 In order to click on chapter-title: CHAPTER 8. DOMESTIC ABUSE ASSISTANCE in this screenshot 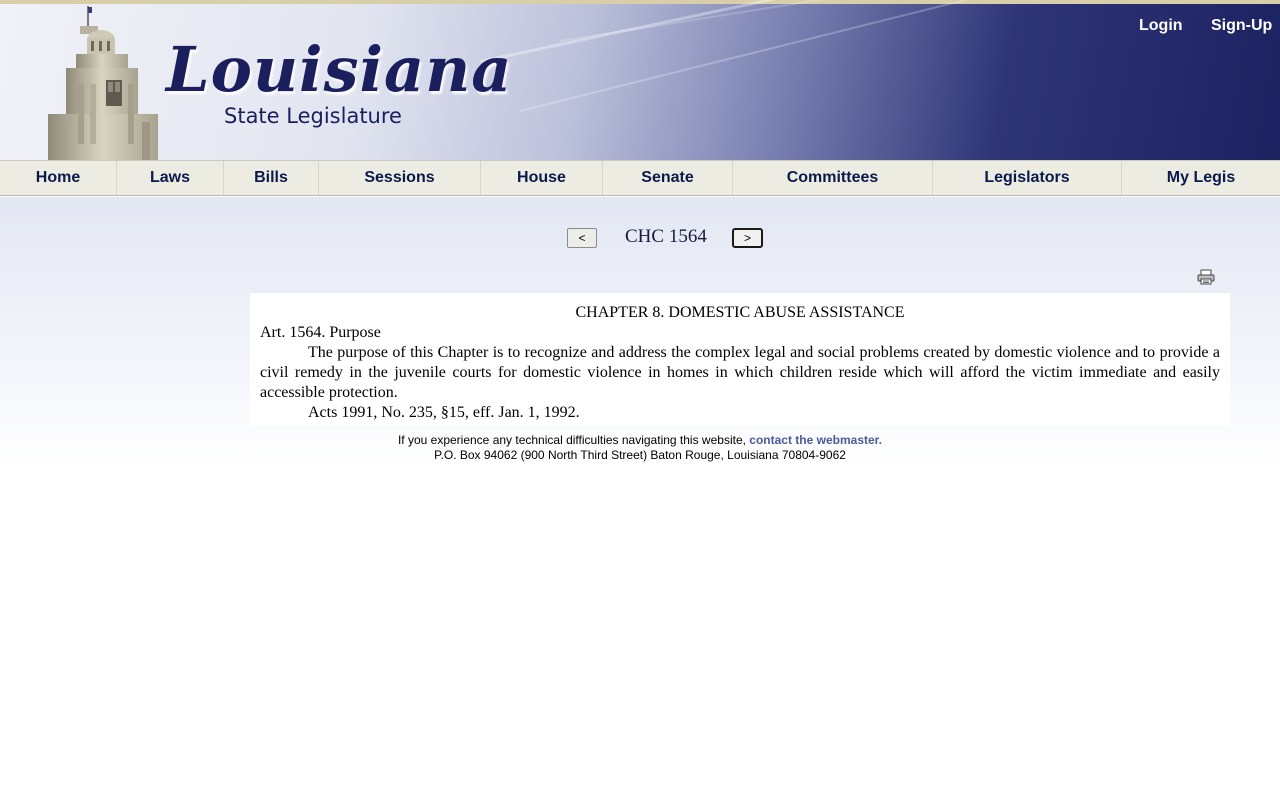, I will do `click(740, 312)`.